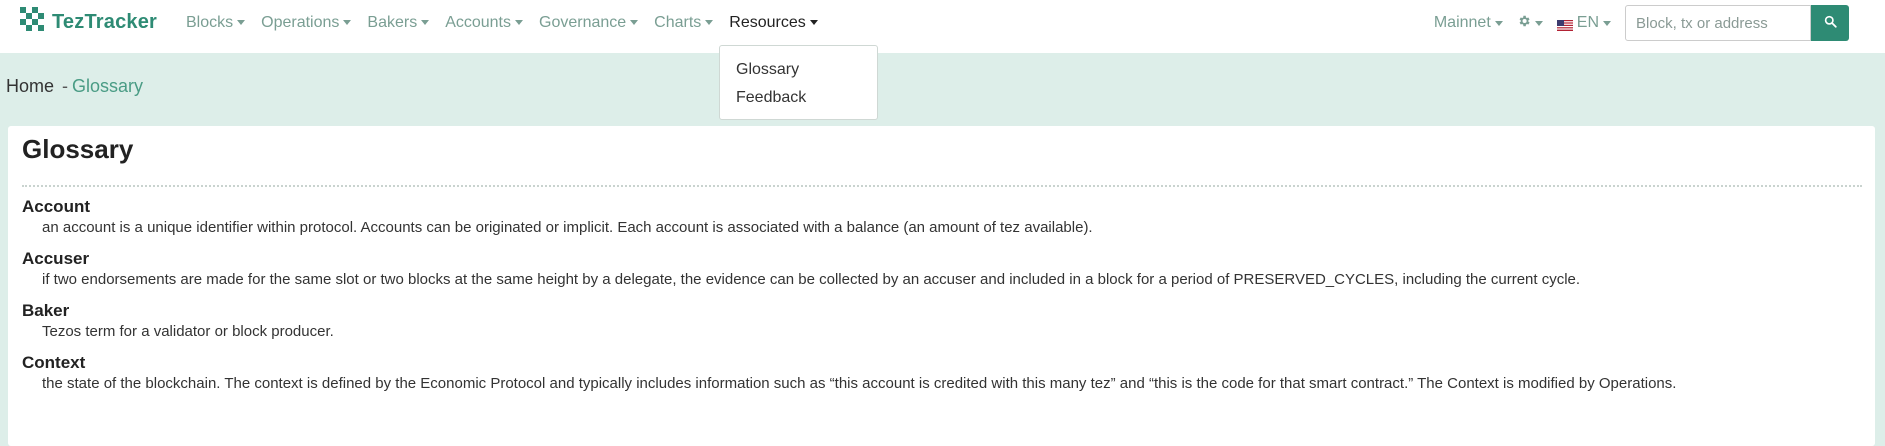  What do you see at coordinates (78, 149) in the screenshot?
I see `page-title: Glossary` at bounding box center [78, 149].